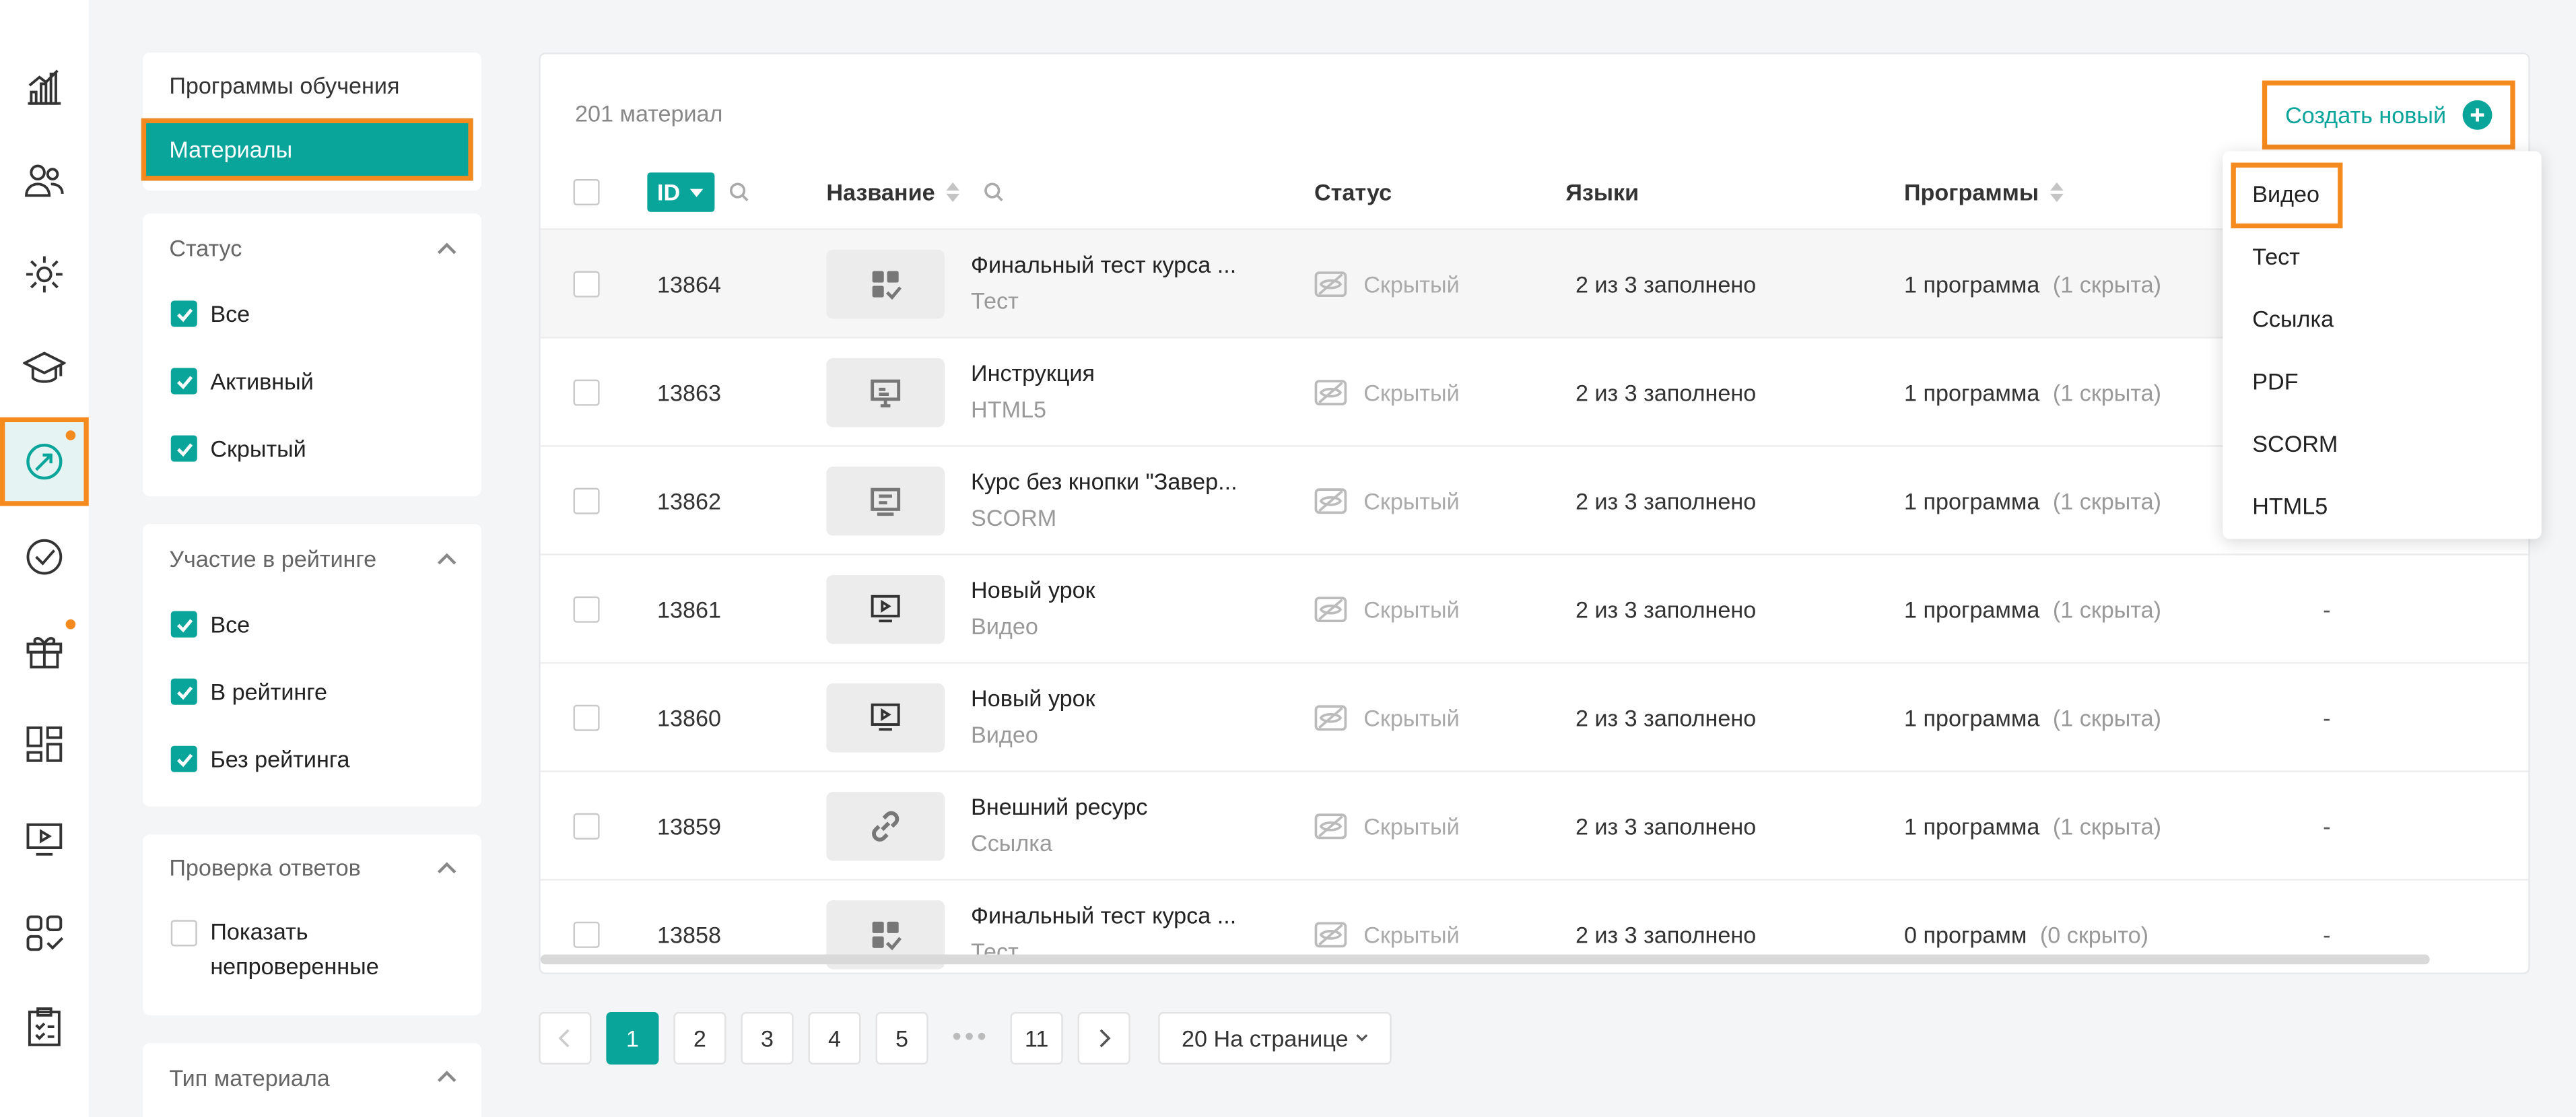  I want to click on gift-icon, so click(44, 650).